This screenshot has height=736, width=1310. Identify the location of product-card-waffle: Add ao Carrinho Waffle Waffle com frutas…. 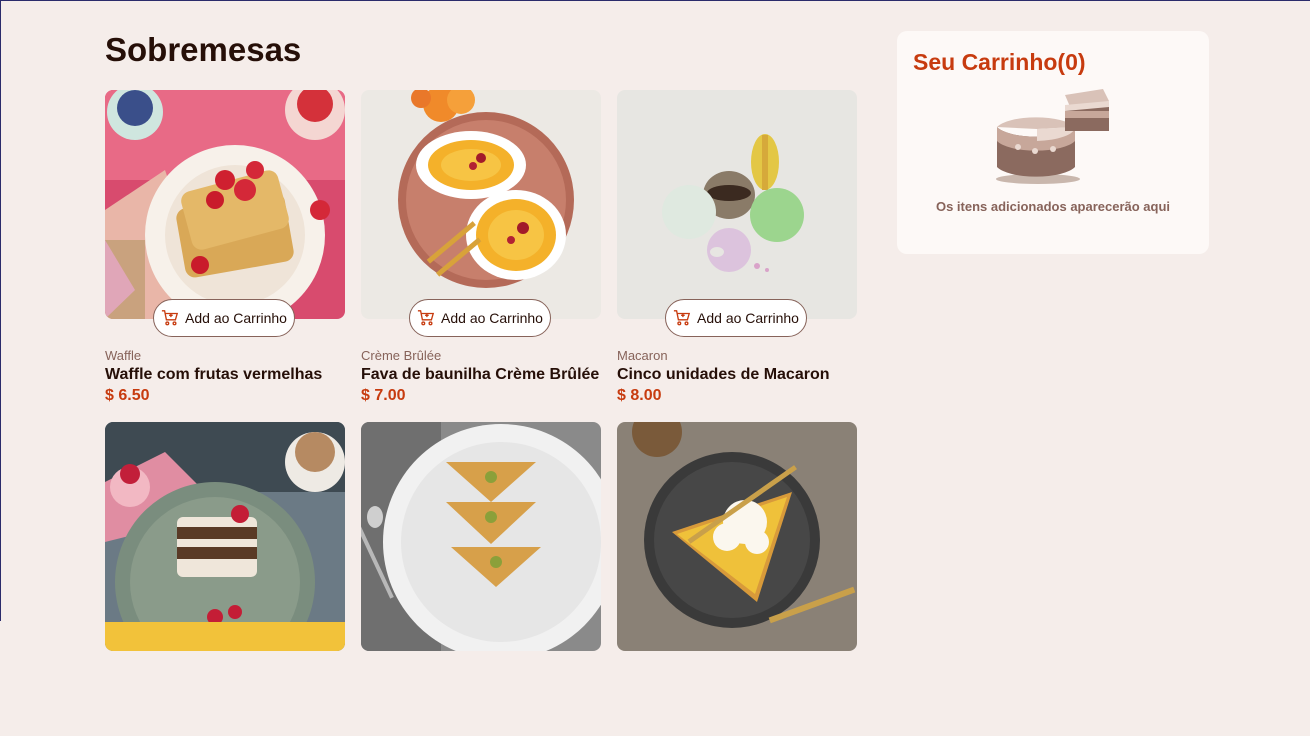
(225, 247).